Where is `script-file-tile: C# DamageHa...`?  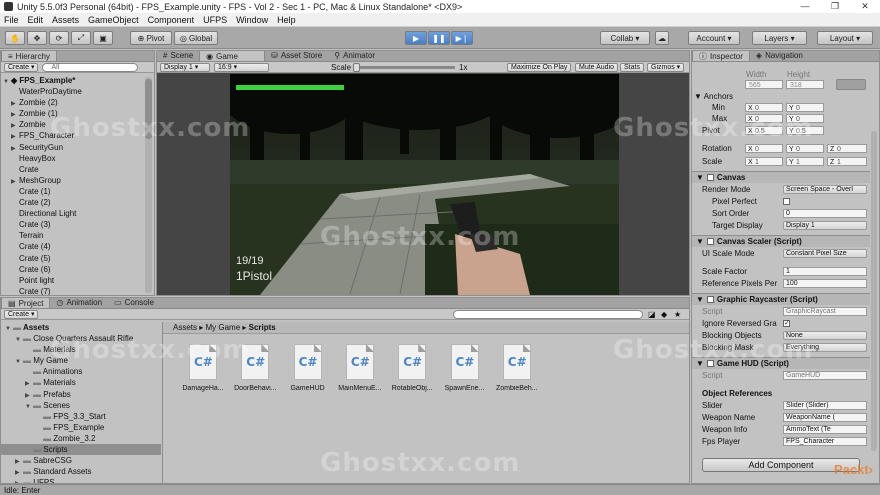 script-file-tile: C# DamageHa... is located at coordinates (203, 373).